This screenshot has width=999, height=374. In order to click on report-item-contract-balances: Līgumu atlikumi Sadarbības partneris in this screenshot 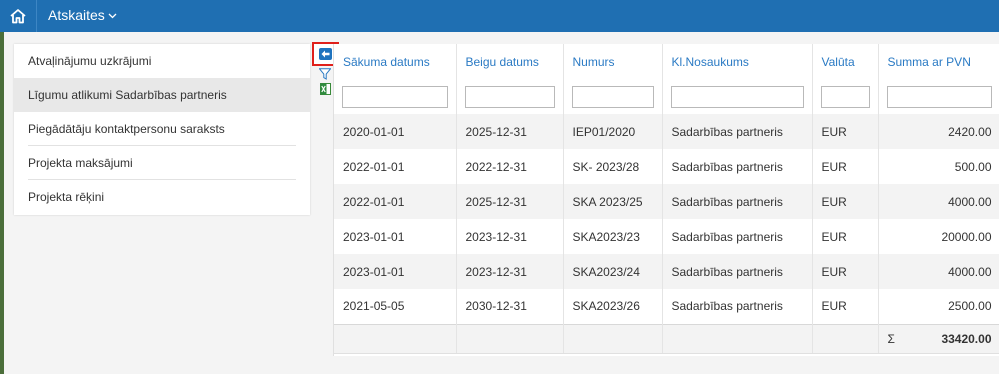, I will do `click(162, 95)`.